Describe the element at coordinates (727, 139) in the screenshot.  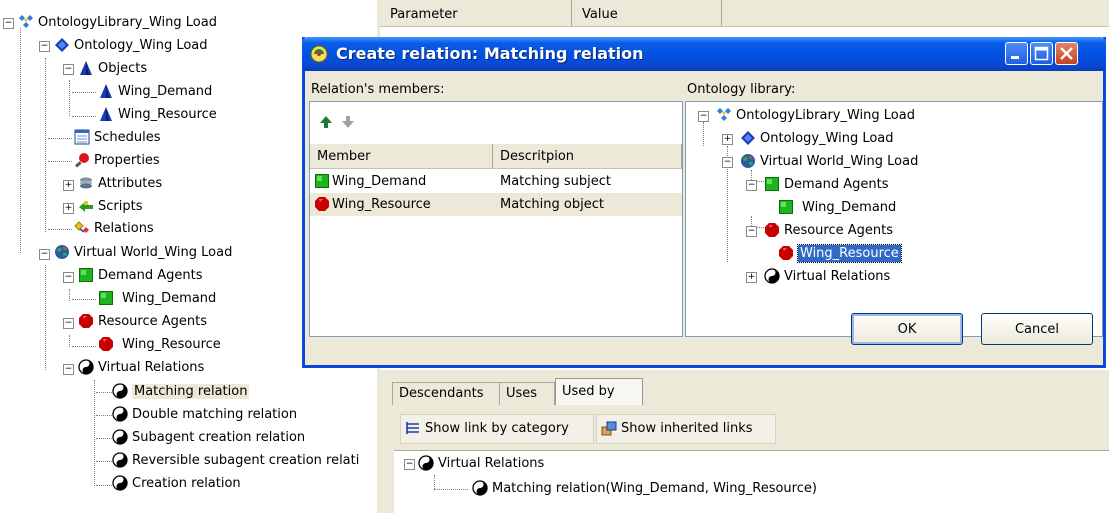
I see `expand-ontology-toggle: +` at that location.